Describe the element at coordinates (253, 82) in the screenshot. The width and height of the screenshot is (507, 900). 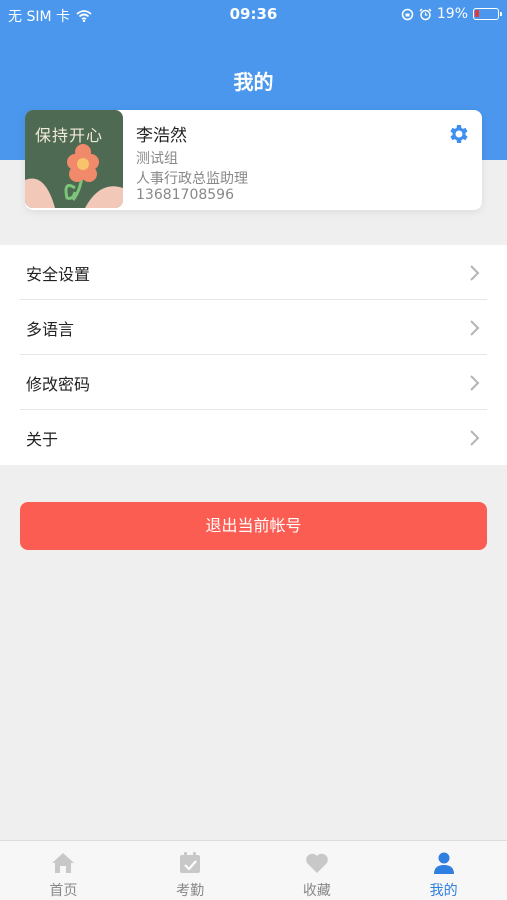
I see `page-title: 我的` at that location.